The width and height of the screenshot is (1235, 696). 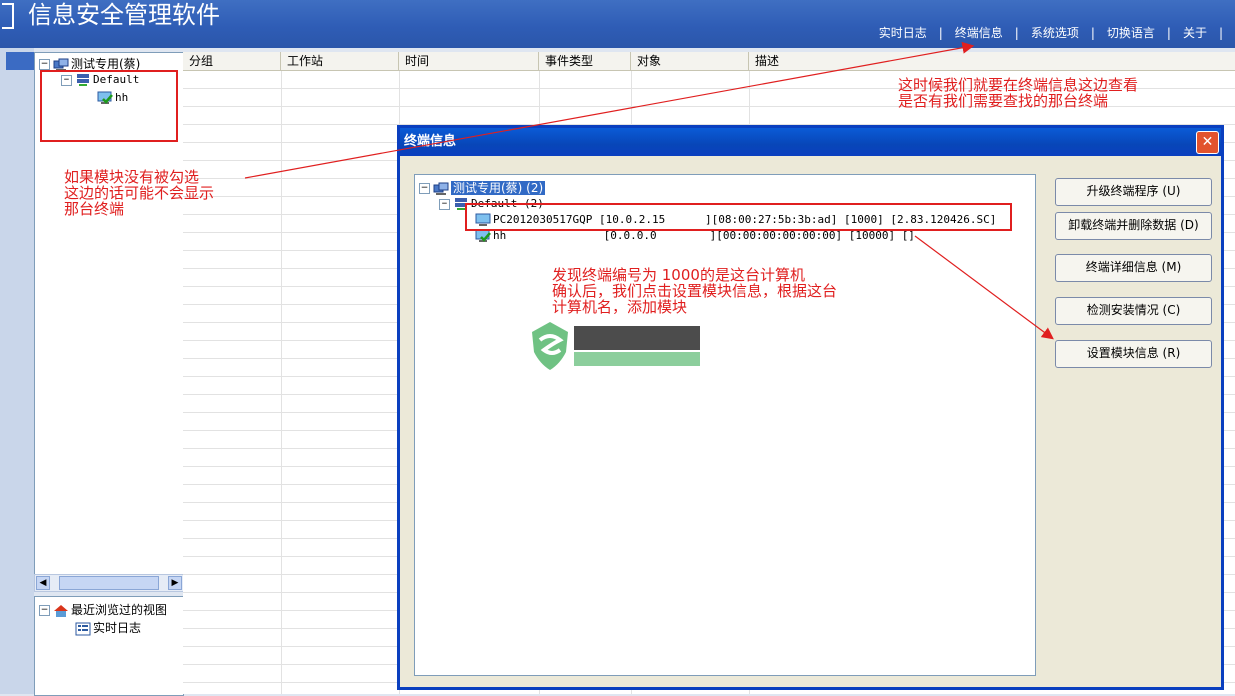 What do you see at coordinates (738, 217) in the screenshot?
I see `annotation-box-terminal-row` at bounding box center [738, 217].